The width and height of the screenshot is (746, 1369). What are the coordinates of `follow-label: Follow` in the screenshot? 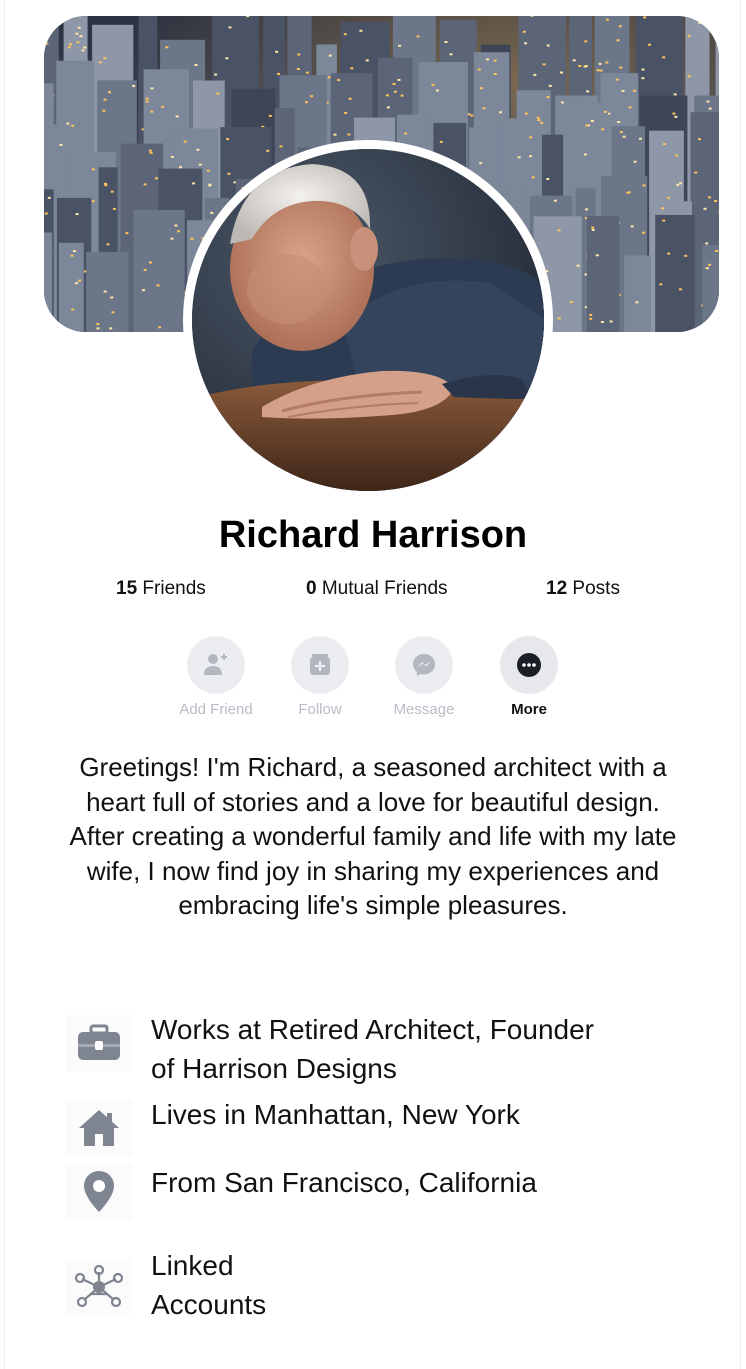 It's located at (320, 709).